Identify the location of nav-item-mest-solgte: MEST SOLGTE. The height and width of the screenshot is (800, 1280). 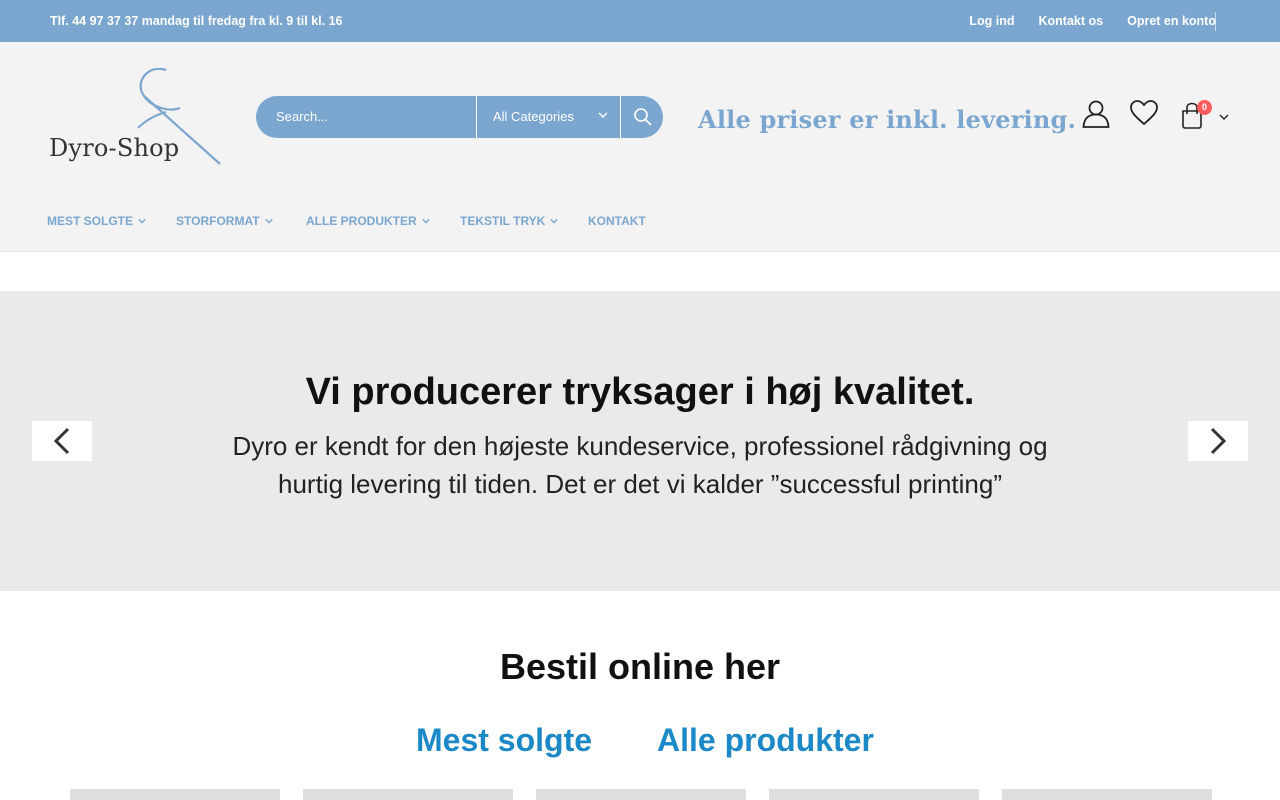
(96, 221).